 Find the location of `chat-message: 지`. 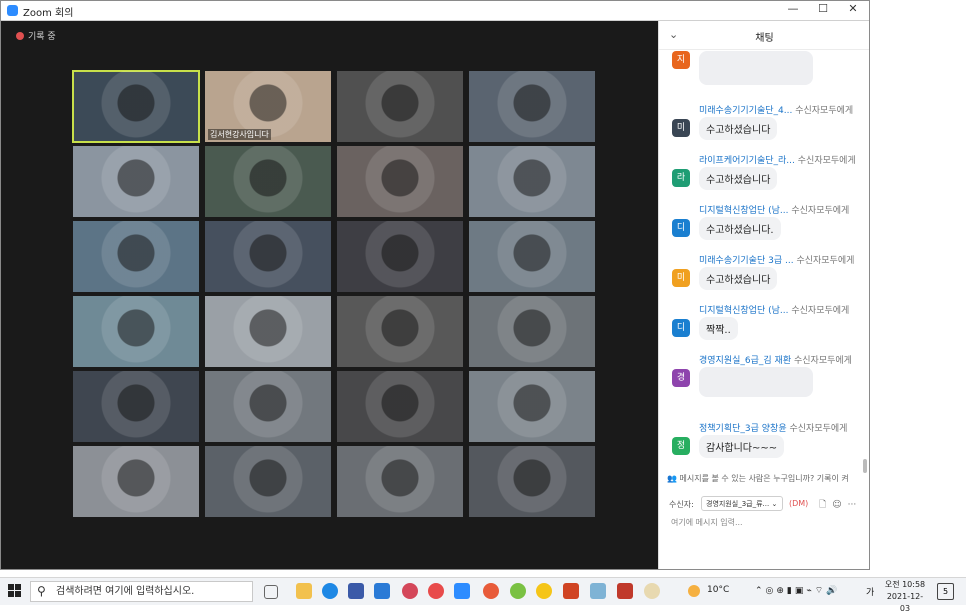

chat-message: 지 is located at coordinates (766, 74).